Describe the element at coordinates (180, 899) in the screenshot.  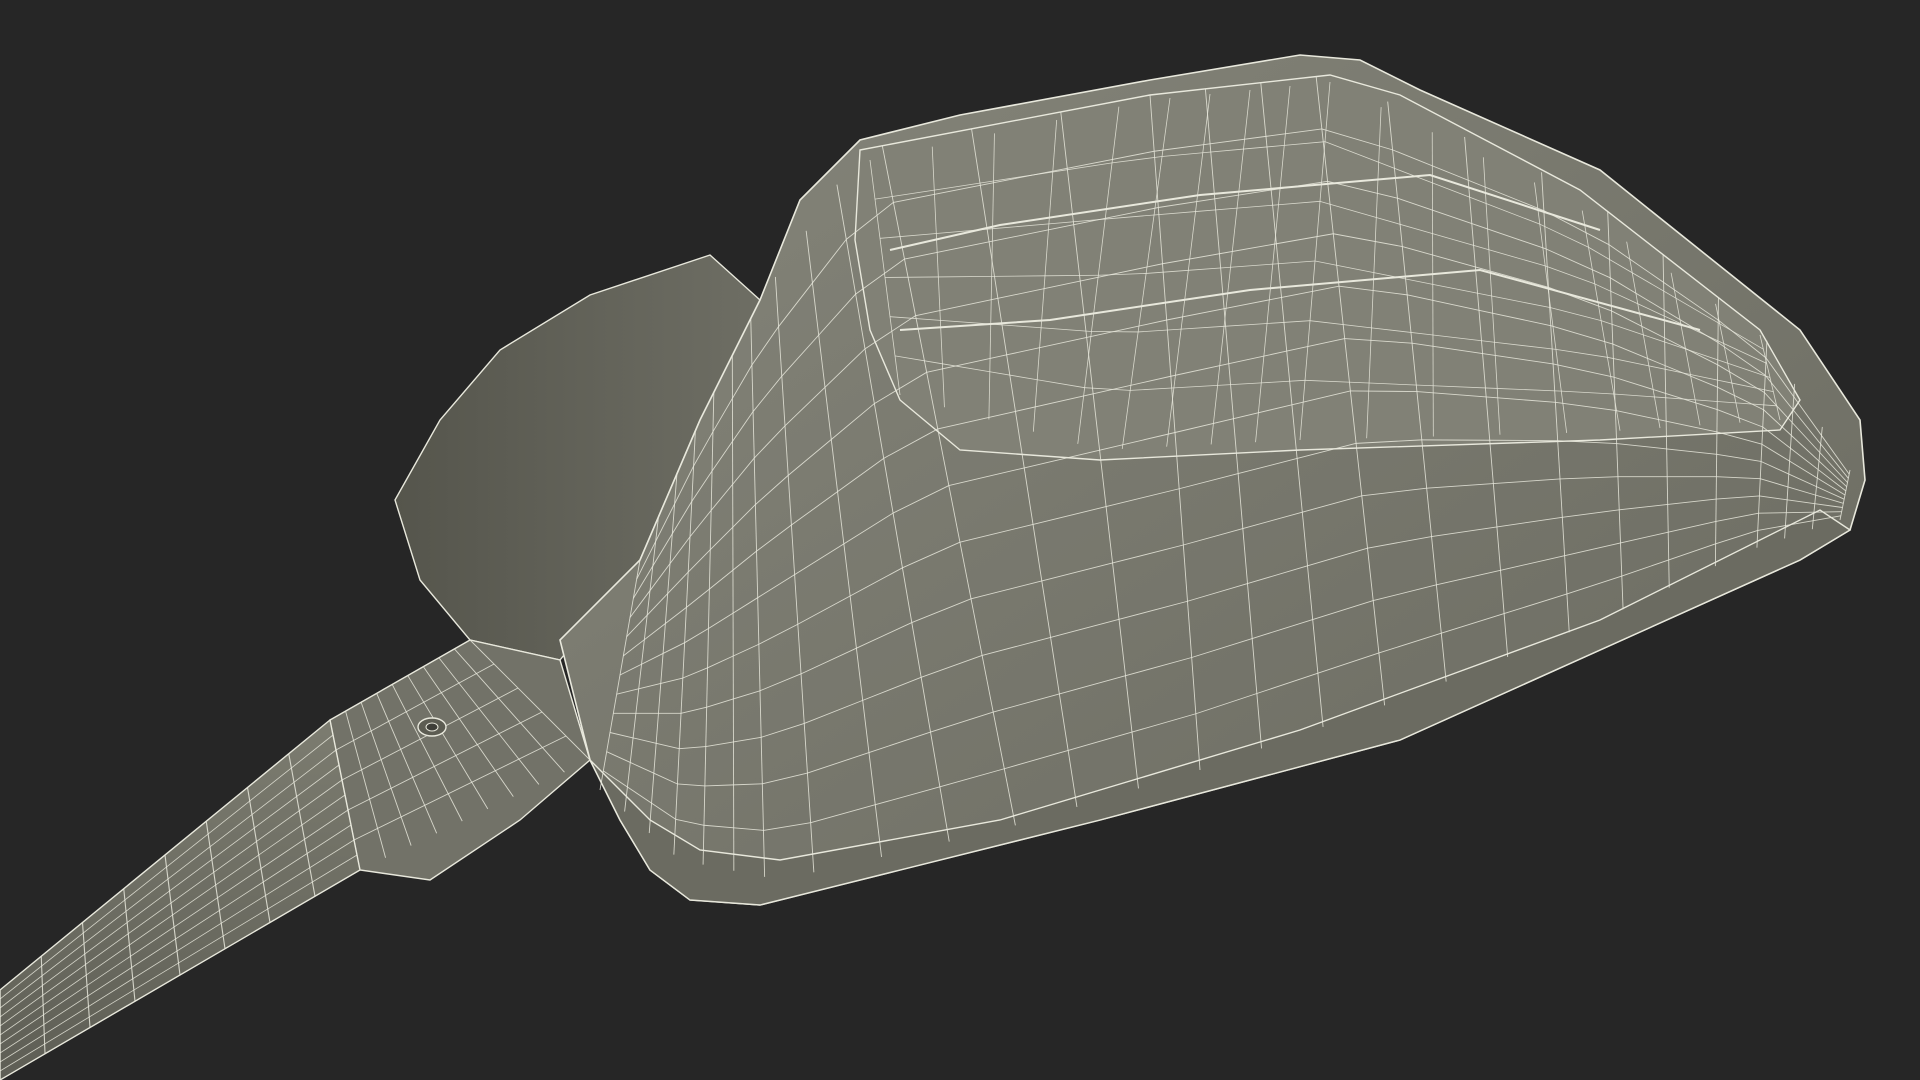
I see `handle-shaft` at that location.